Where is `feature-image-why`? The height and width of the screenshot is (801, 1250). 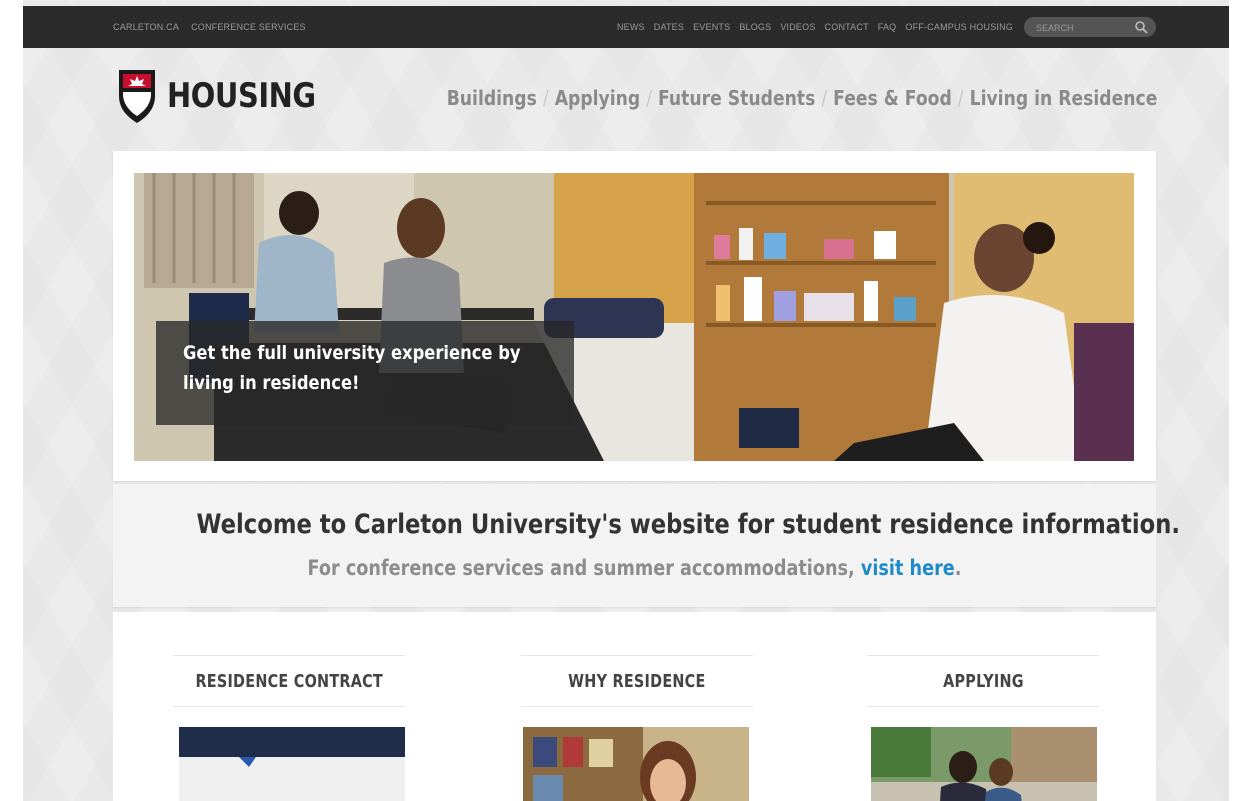
feature-image-why is located at coordinates (636, 764).